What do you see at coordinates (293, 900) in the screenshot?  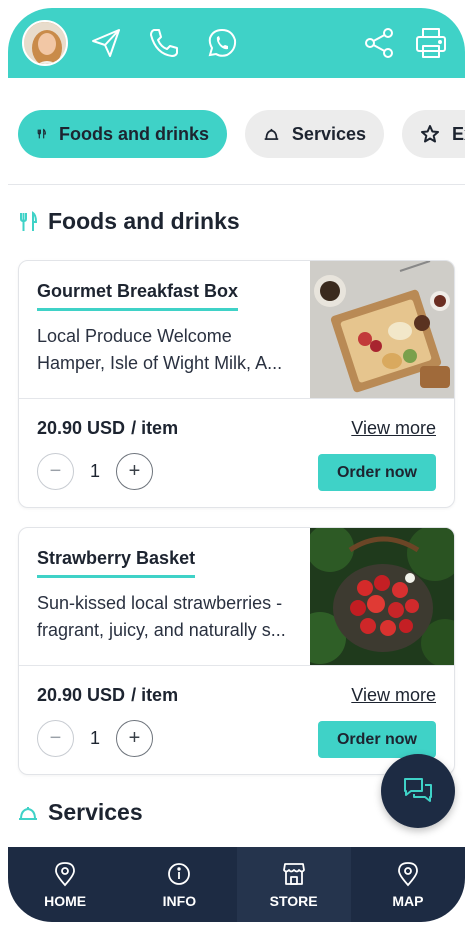 I see `nav-label: STORE` at bounding box center [293, 900].